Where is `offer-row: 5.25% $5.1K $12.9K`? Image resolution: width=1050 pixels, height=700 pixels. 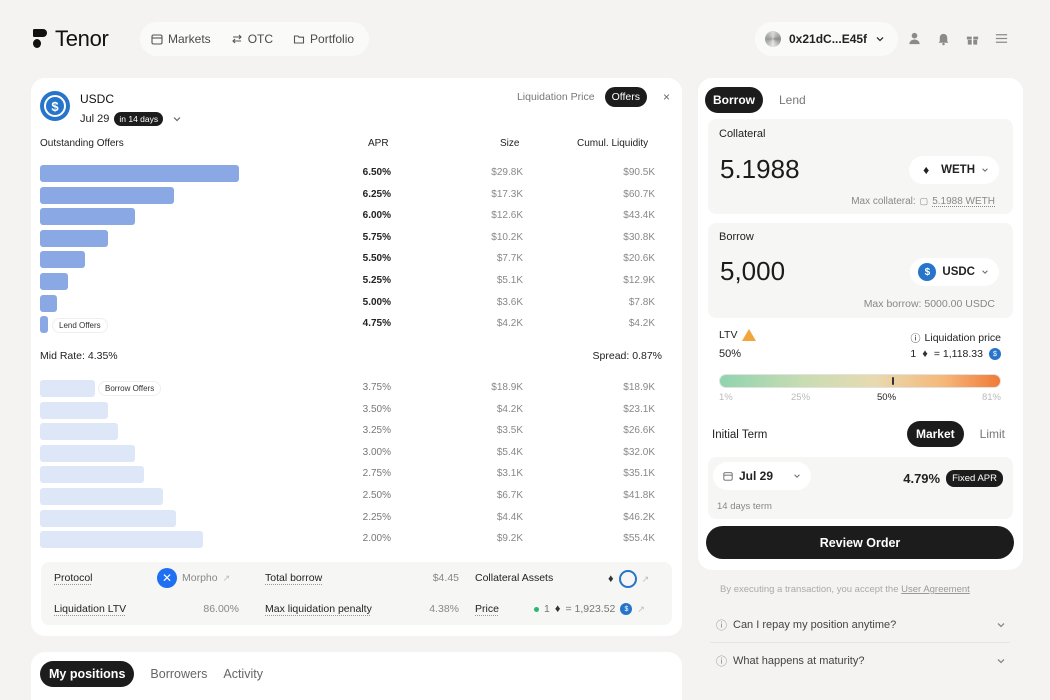
offer-row: 5.25% $5.1K $12.9K is located at coordinates (356, 283).